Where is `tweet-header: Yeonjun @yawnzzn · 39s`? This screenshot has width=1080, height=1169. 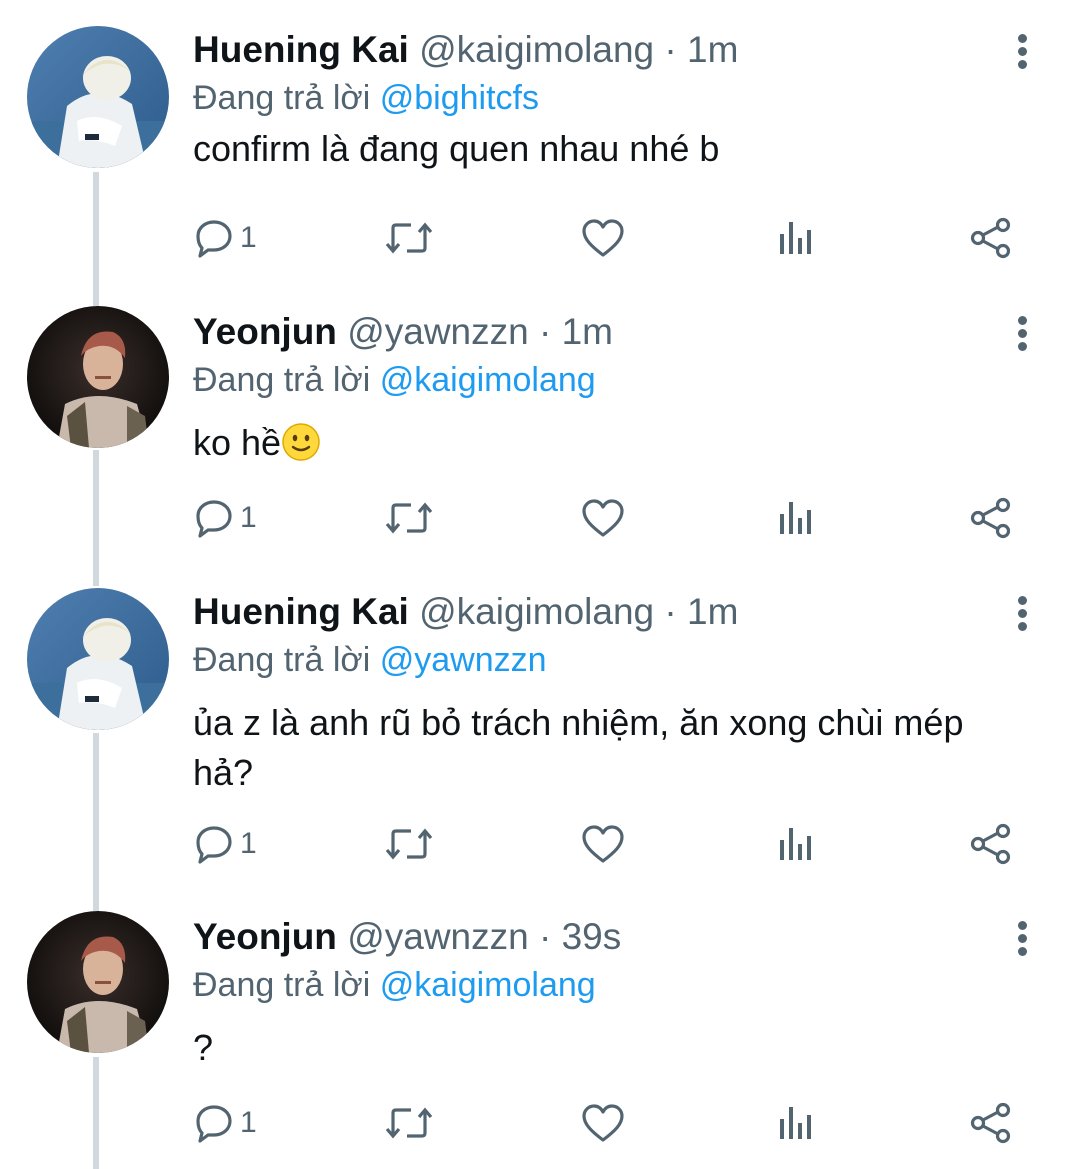 tweet-header: Yeonjun @yawnzzn · 39s is located at coordinates (407, 937).